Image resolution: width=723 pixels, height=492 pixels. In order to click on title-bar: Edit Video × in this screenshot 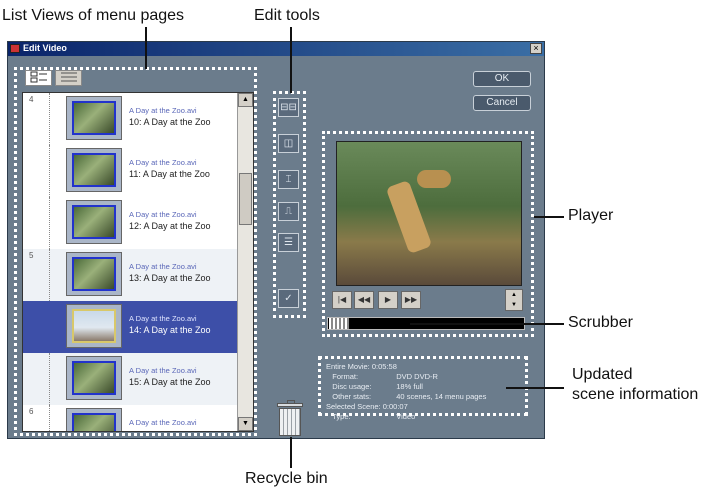, I will do `click(276, 49)`.